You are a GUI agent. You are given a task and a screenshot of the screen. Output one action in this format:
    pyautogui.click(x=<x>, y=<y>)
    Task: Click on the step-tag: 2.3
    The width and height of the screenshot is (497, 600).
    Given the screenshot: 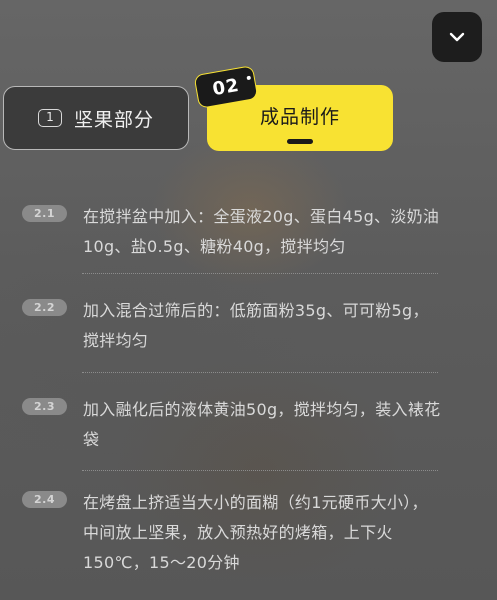 What is the action you would take?
    pyautogui.click(x=44, y=406)
    